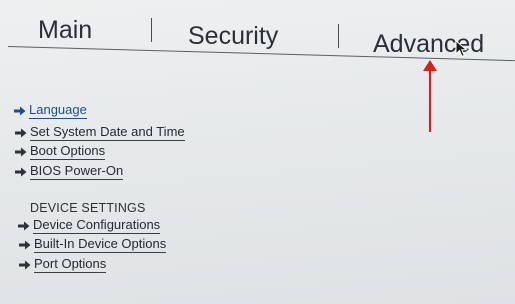  Describe the element at coordinates (461, 49) in the screenshot. I see `mouse-pointer-icon` at that location.